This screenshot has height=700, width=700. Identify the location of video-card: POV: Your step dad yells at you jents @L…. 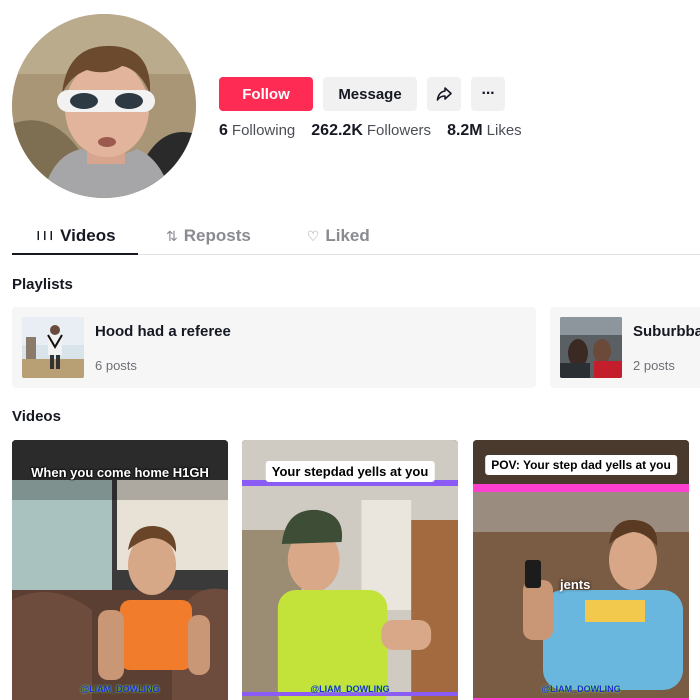
(581, 570).